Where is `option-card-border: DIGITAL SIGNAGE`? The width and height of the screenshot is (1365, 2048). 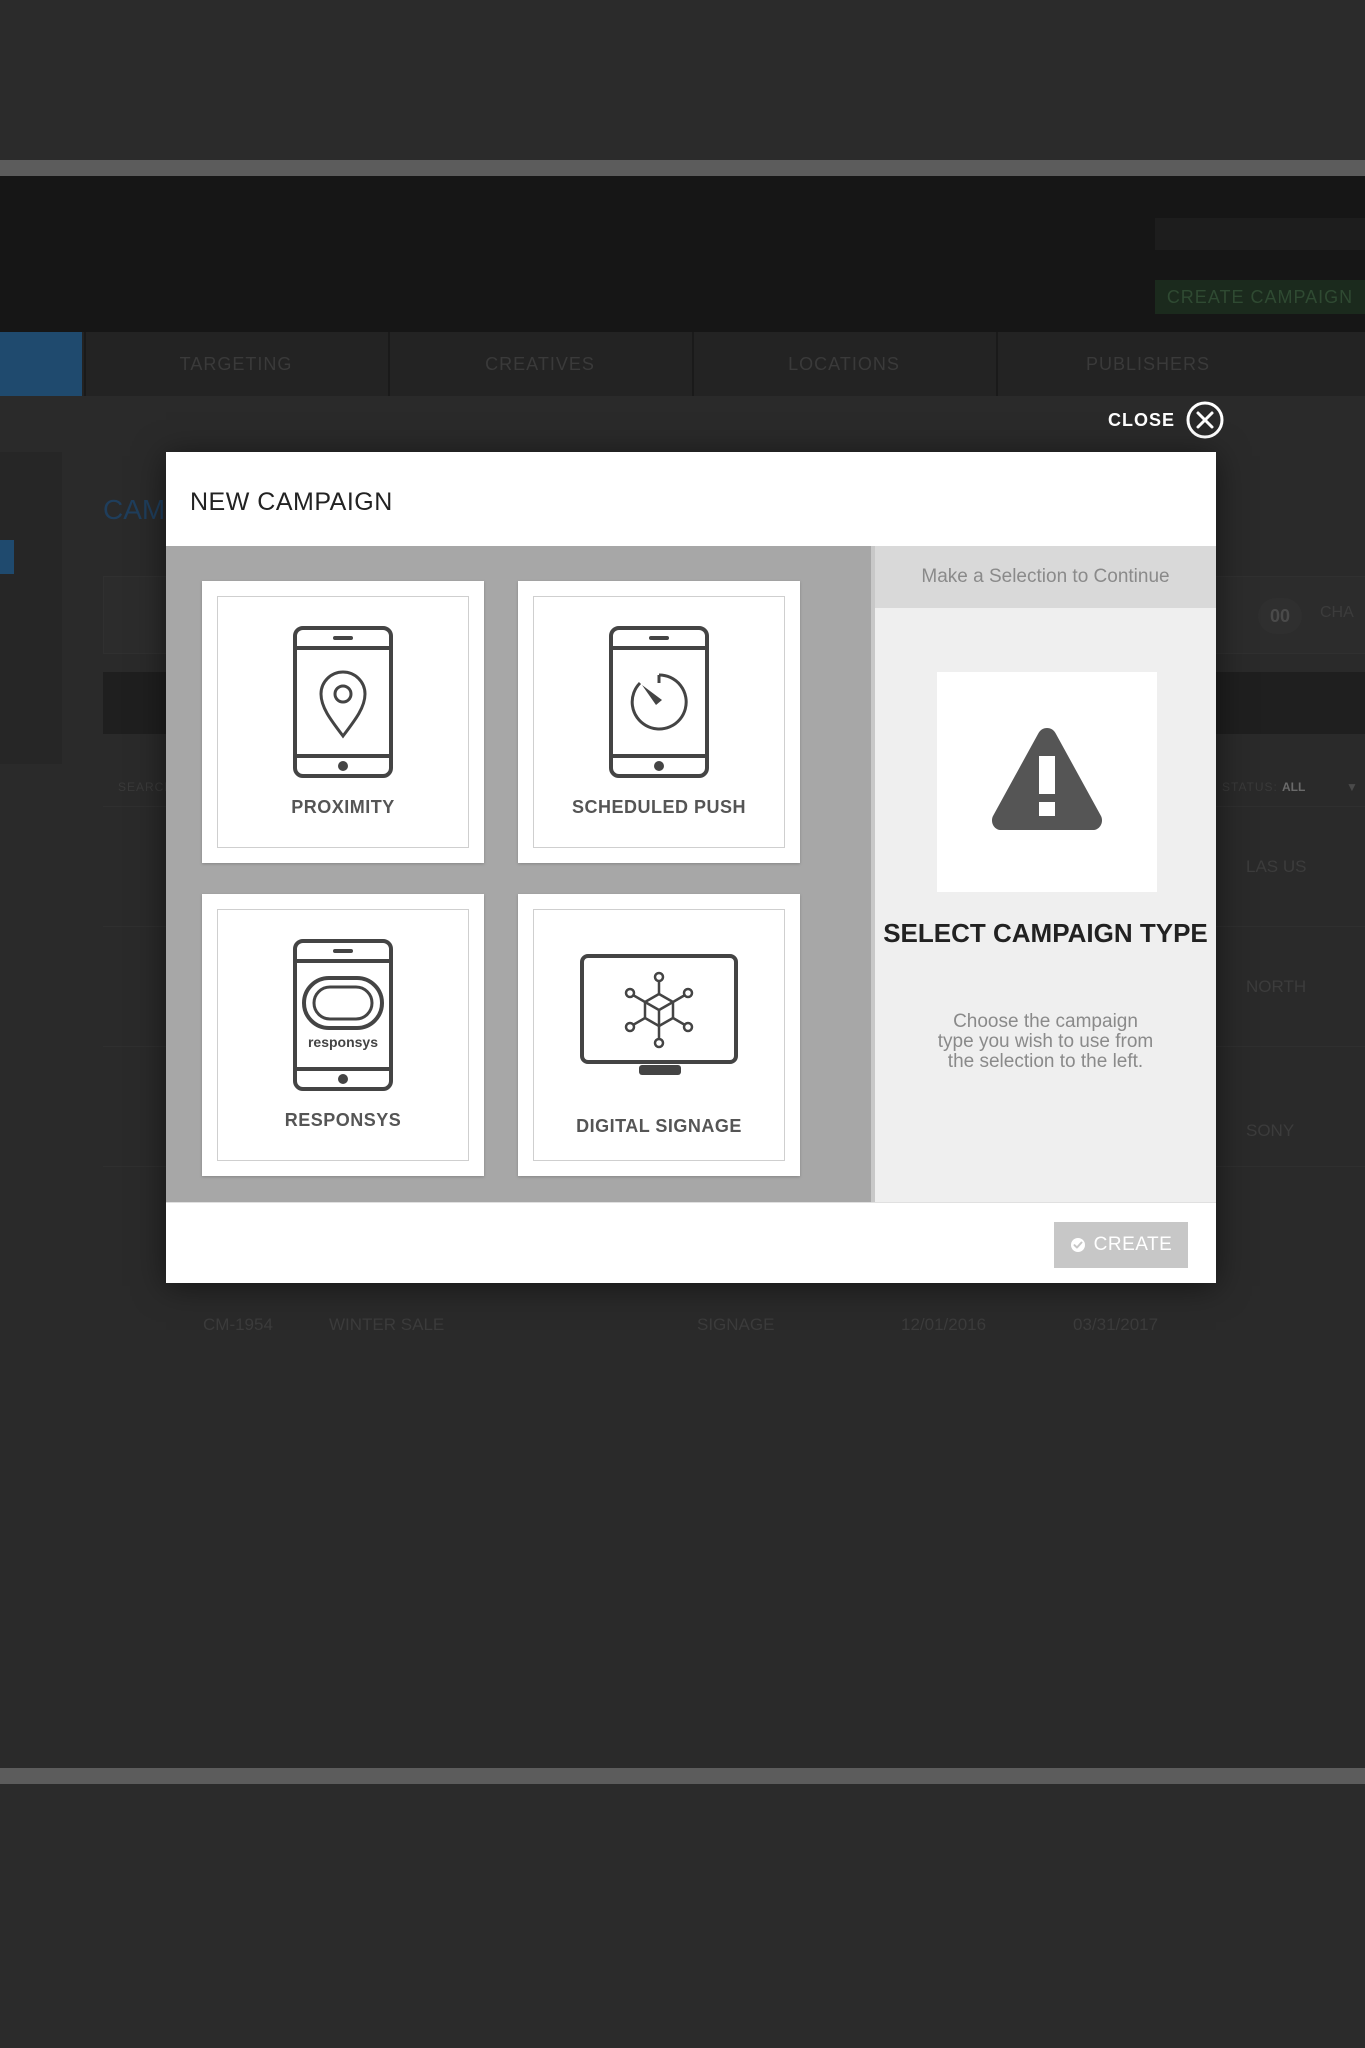 option-card-border: DIGITAL SIGNAGE is located at coordinates (659, 1035).